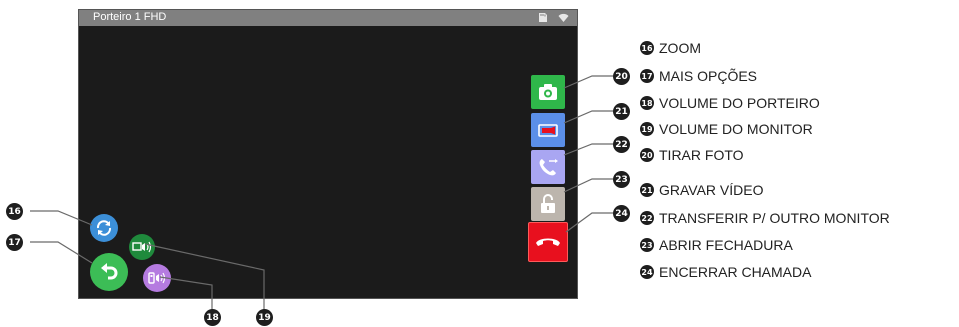 Image resolution: width=959 pixels, height=327 pixels. What do you see at coordinates (647, 190) in the screenshot?
I see `legend-number: 21` at bounding box center [647, 190].